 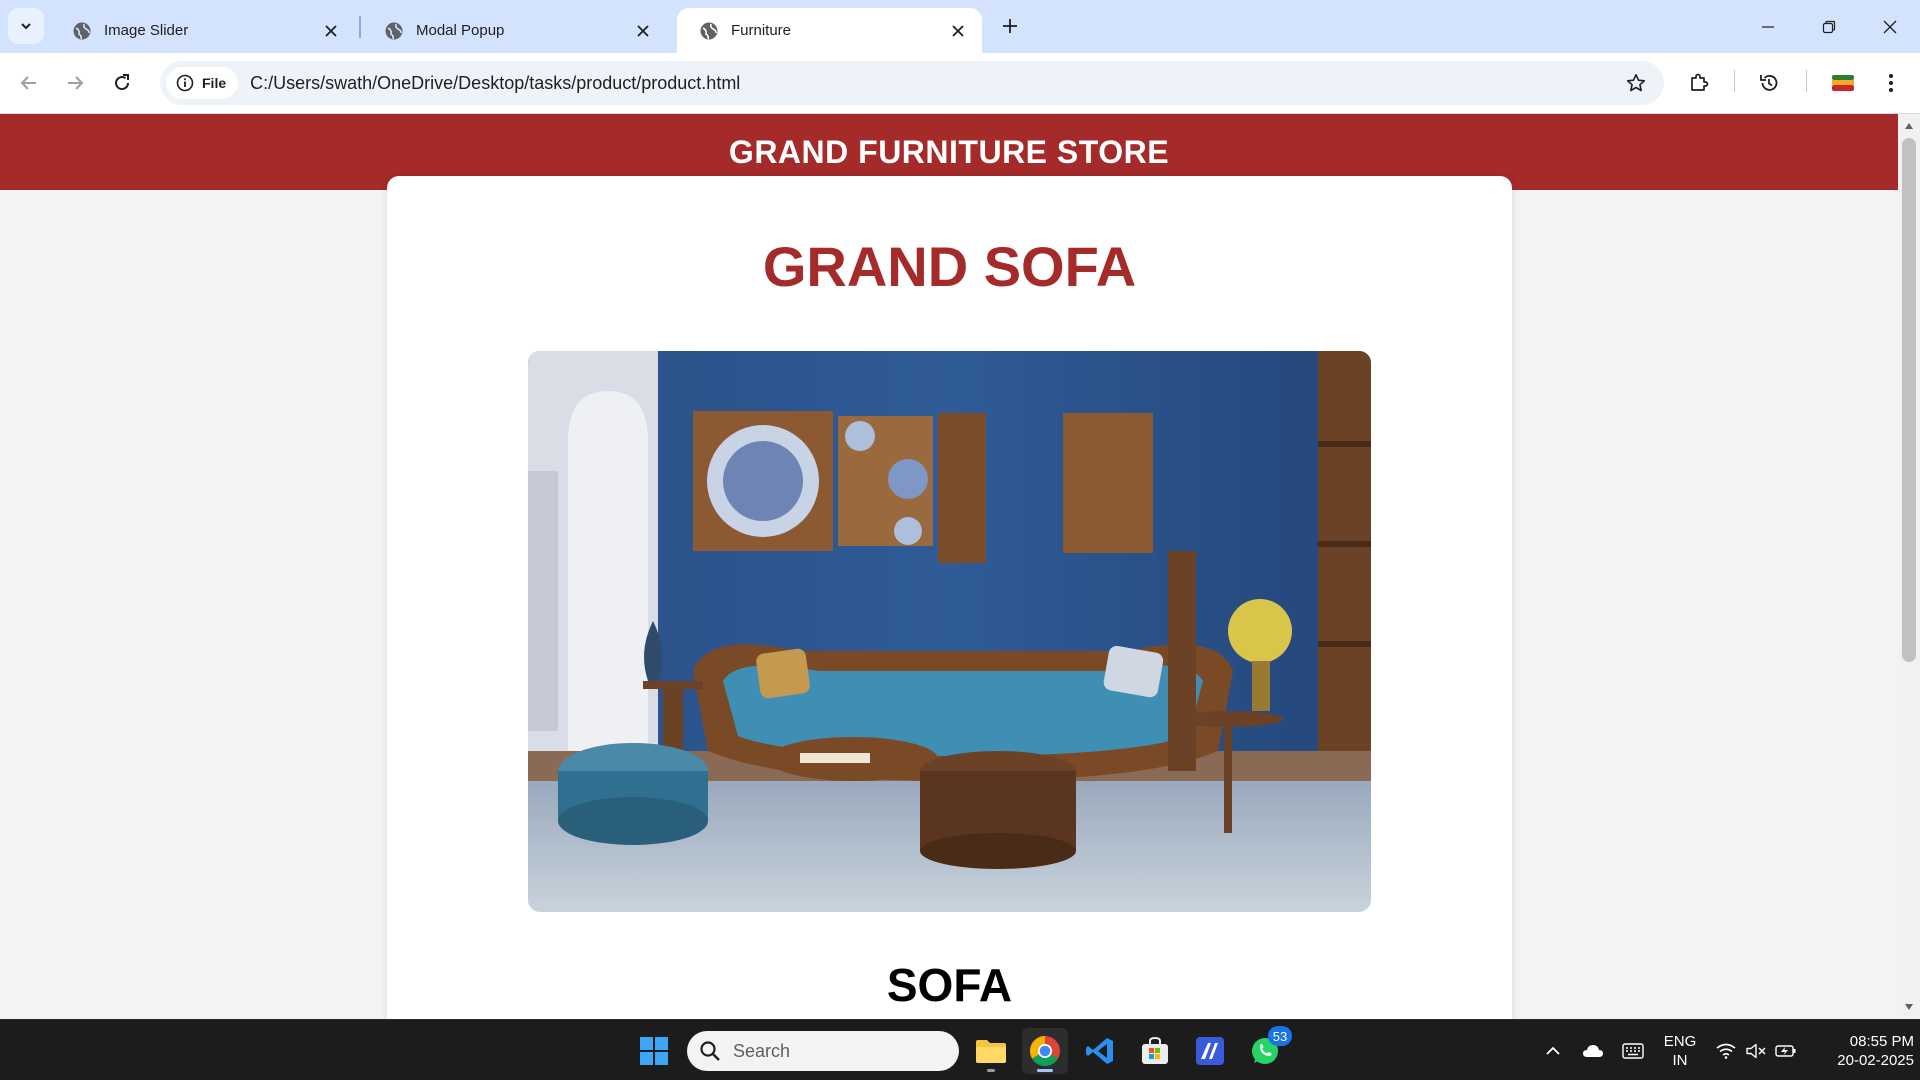 What do you see at coordinates (360, 27) in the screenshot?
I see `tab-separator` at bounding box center [360, 27].